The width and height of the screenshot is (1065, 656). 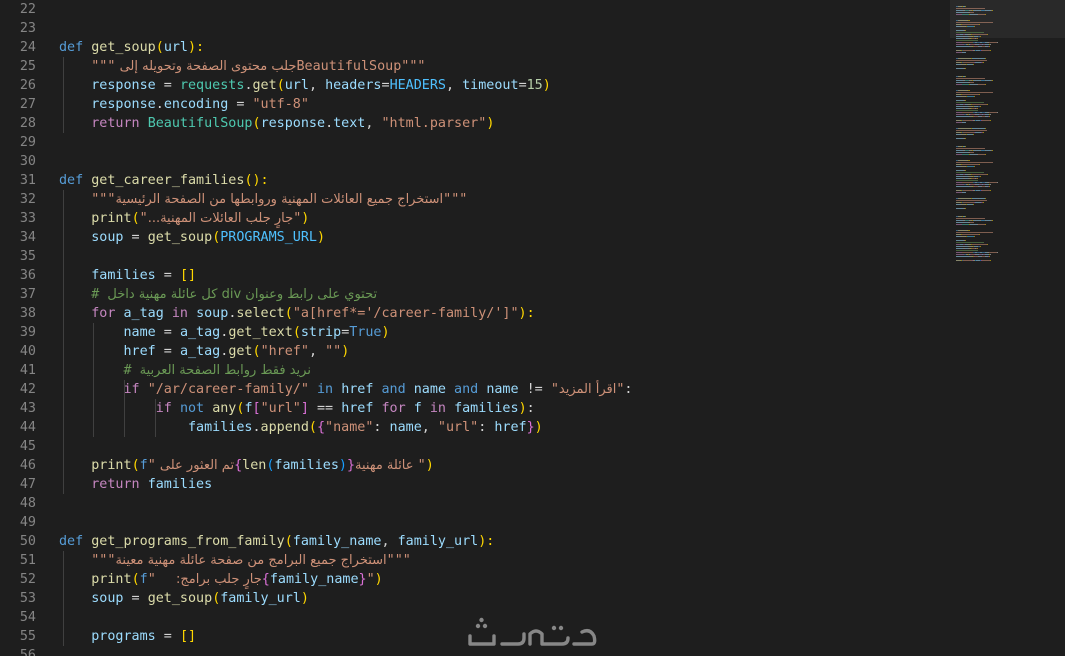 I want to click on minimap, so click(x=1007, y=328).